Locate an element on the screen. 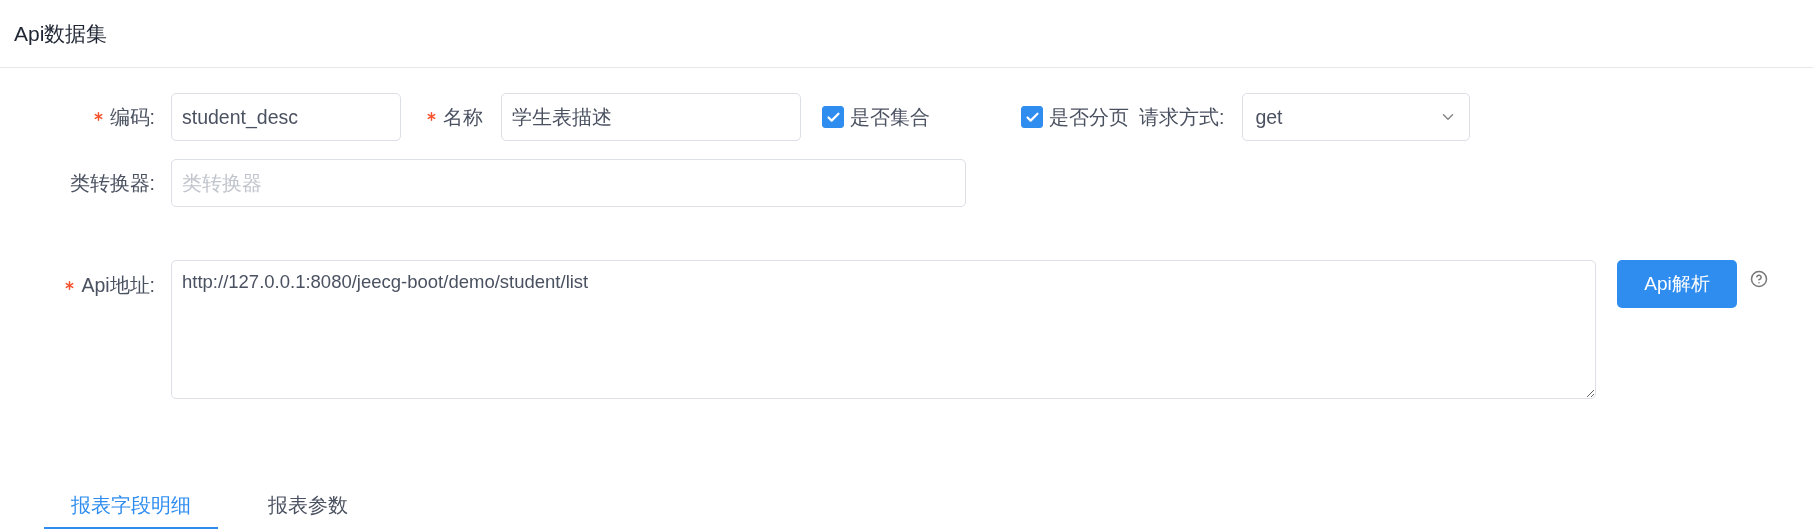 The width and height of the screenshot is (1813, 529). method-select: get is located at coordinates (1356, 117).